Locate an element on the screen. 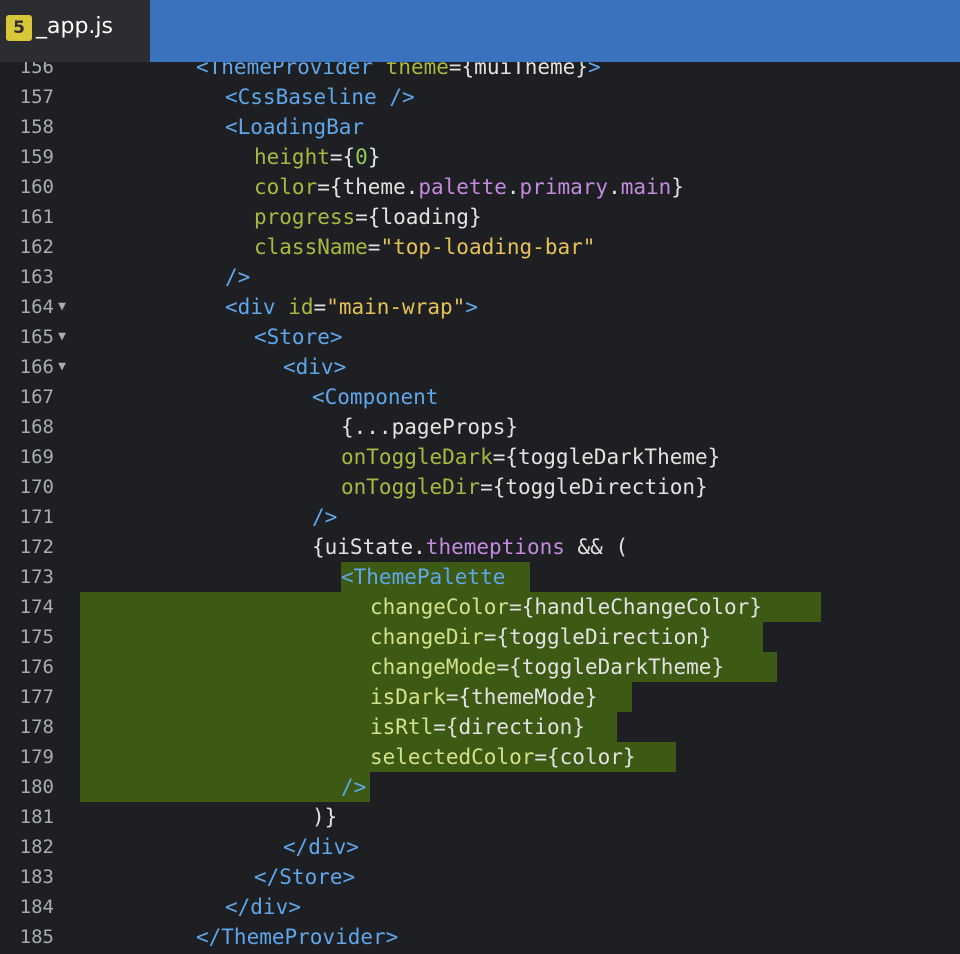  code-line: 159 height={0} is located at coordinates (480, 157).